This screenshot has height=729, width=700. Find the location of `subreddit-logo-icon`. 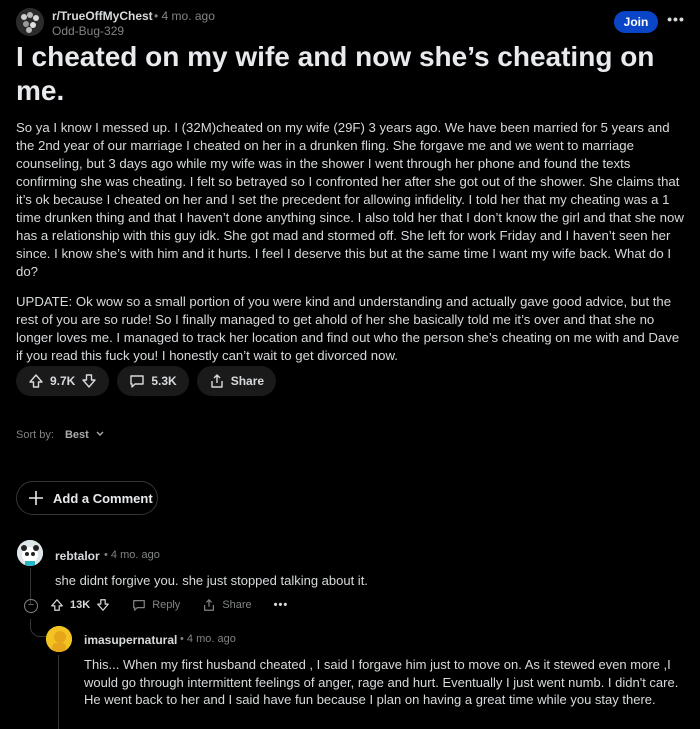

subreddit-logo-icon is located at coordinates (30, 22).